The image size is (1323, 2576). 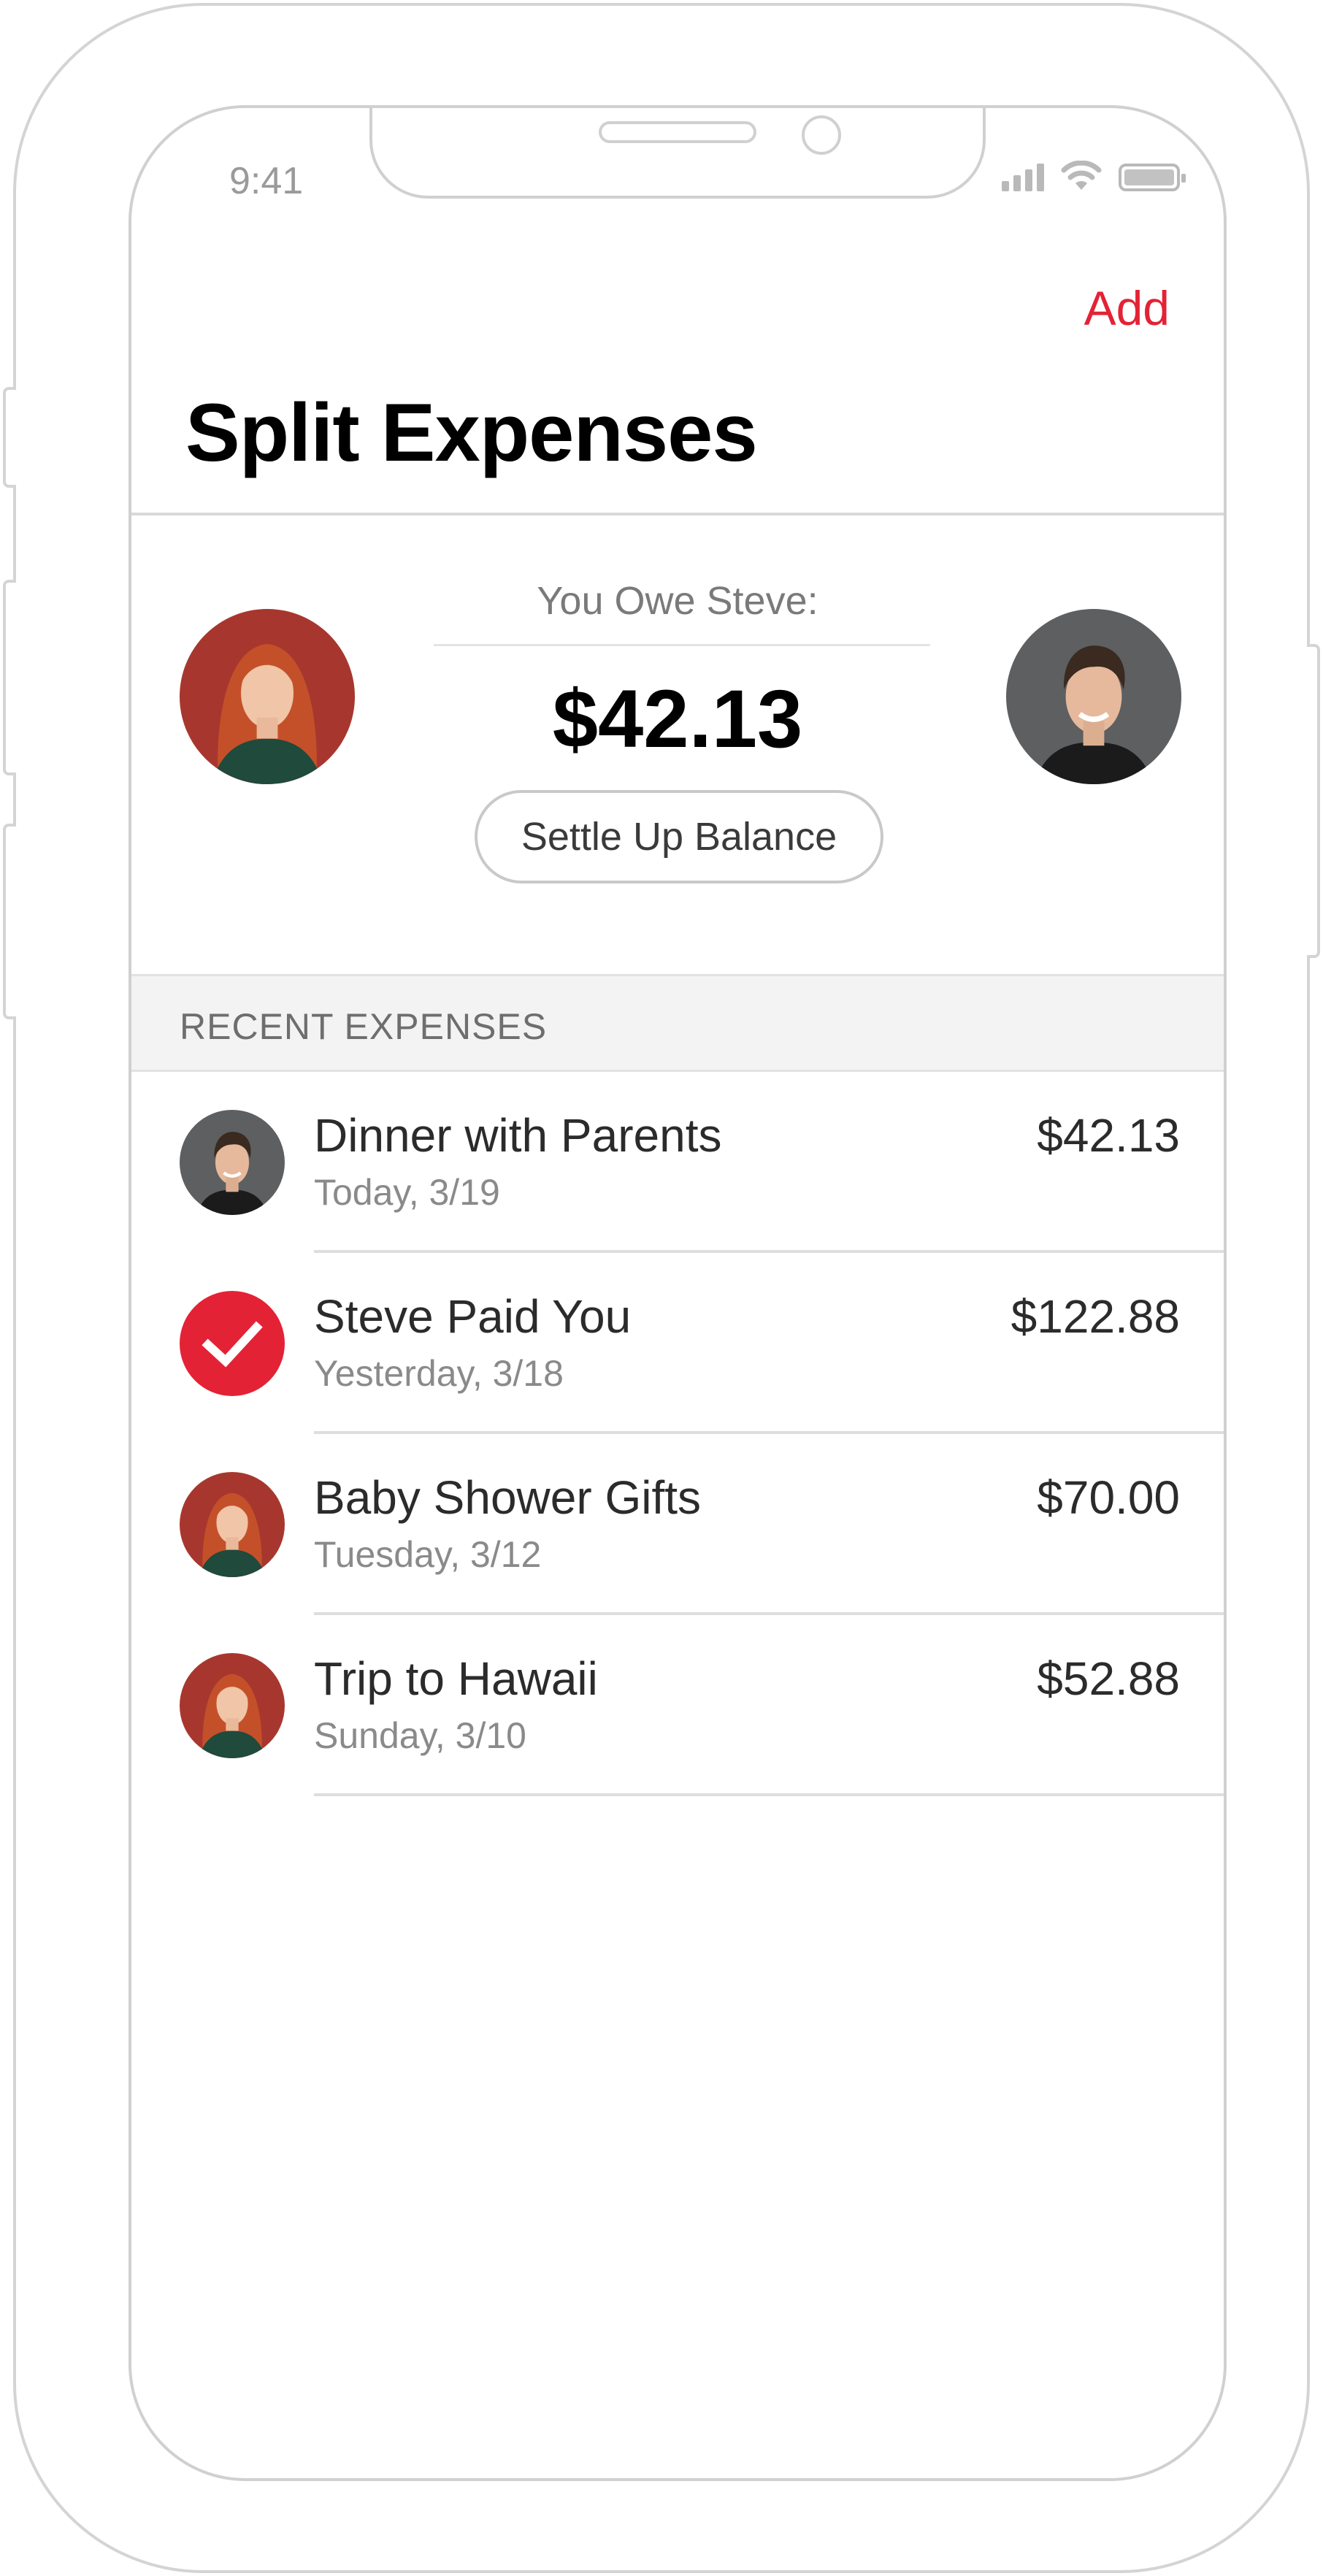 I want to click on list-item: Baby Shower Gifts Tuesday, 3/12 $70.00, so click(x=677, y=1524).